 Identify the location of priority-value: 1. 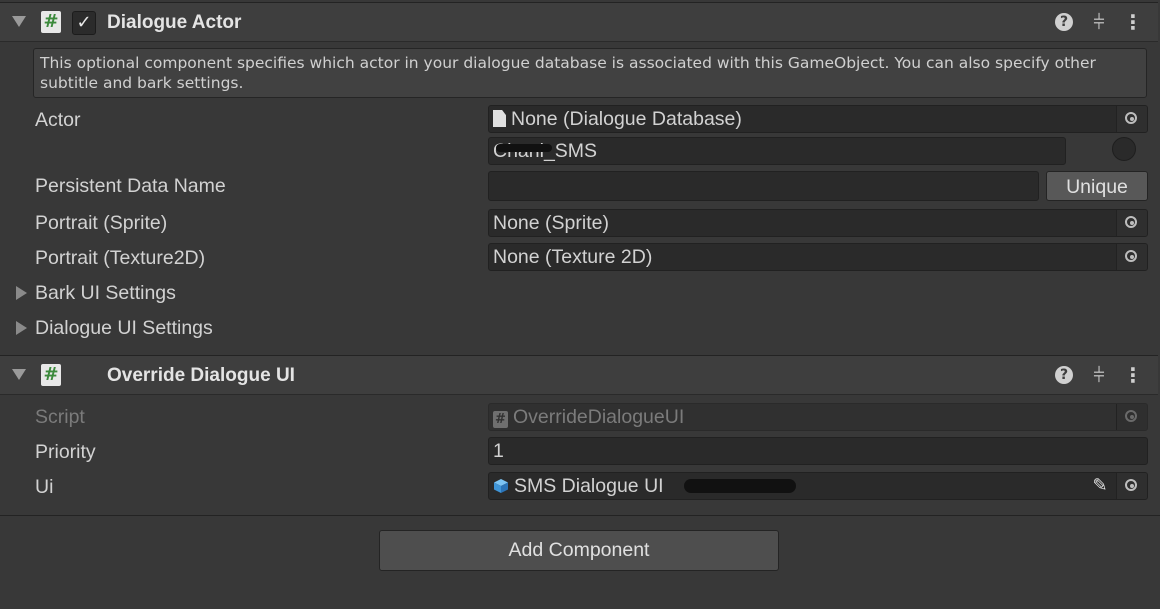
(498, 451).